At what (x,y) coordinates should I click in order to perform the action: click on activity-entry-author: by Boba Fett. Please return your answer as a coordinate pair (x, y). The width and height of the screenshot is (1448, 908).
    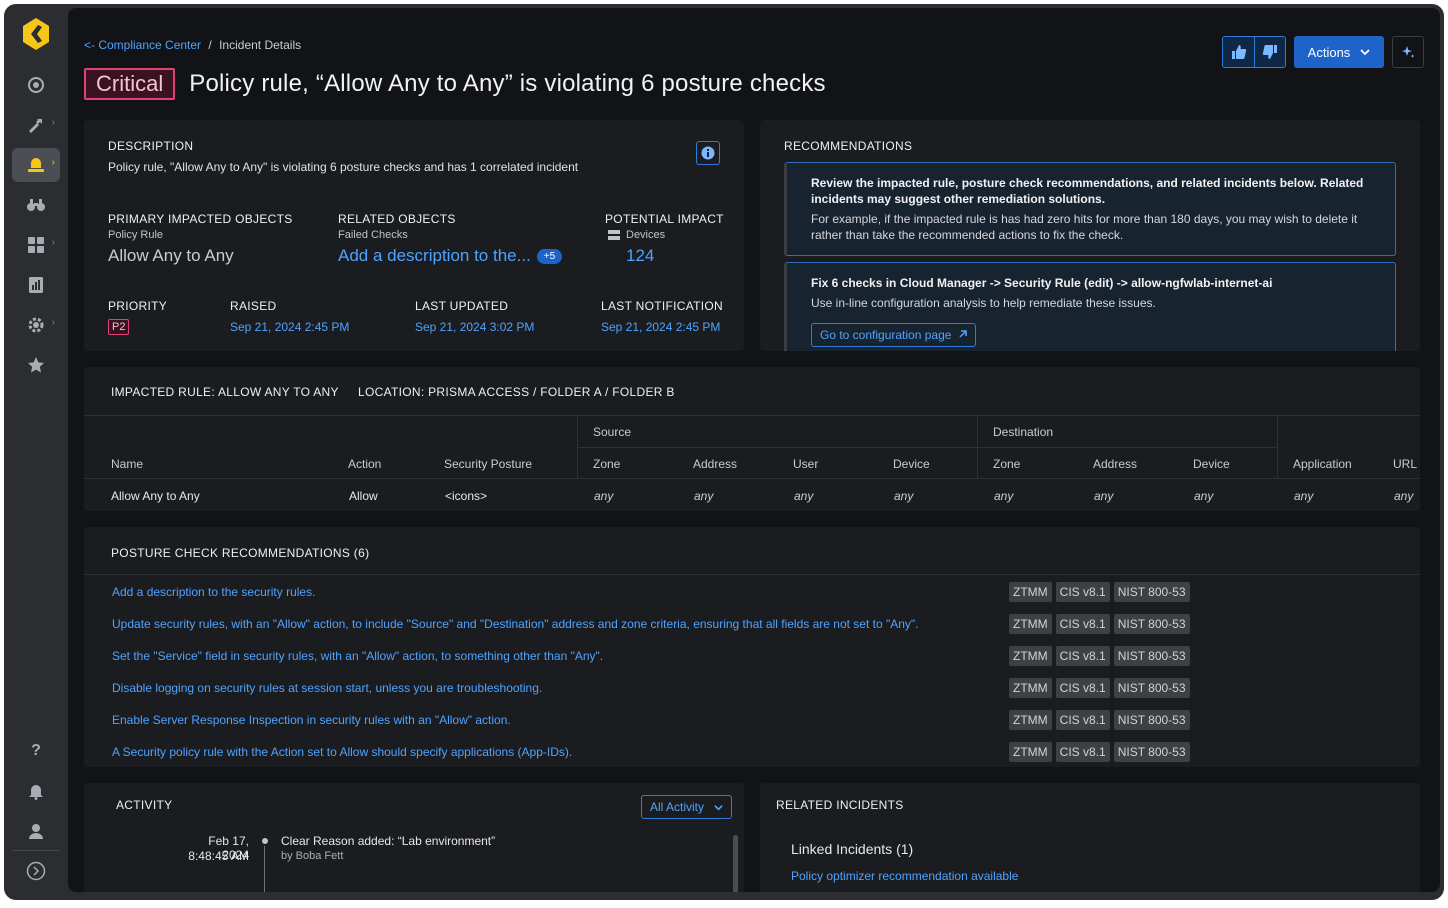
    Looking at the image, I should click on (312, 856).